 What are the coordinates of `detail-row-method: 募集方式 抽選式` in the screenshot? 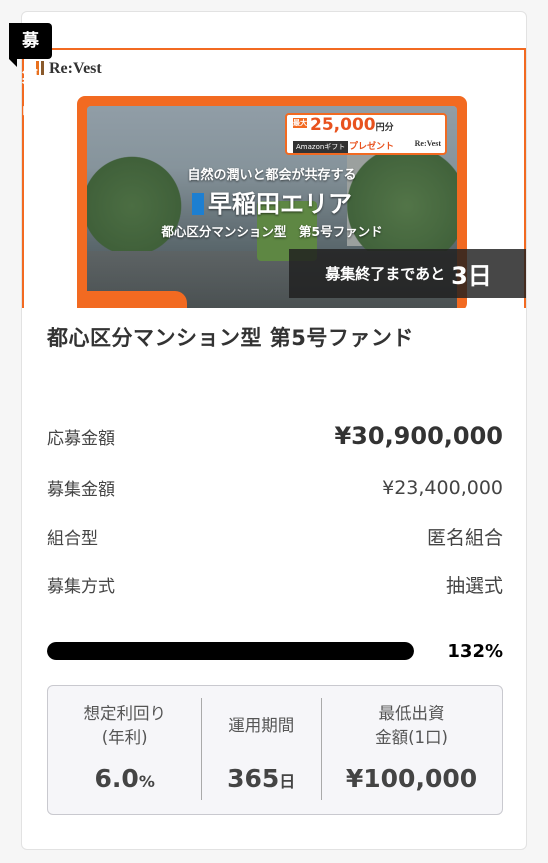 It's located at (275, 584).